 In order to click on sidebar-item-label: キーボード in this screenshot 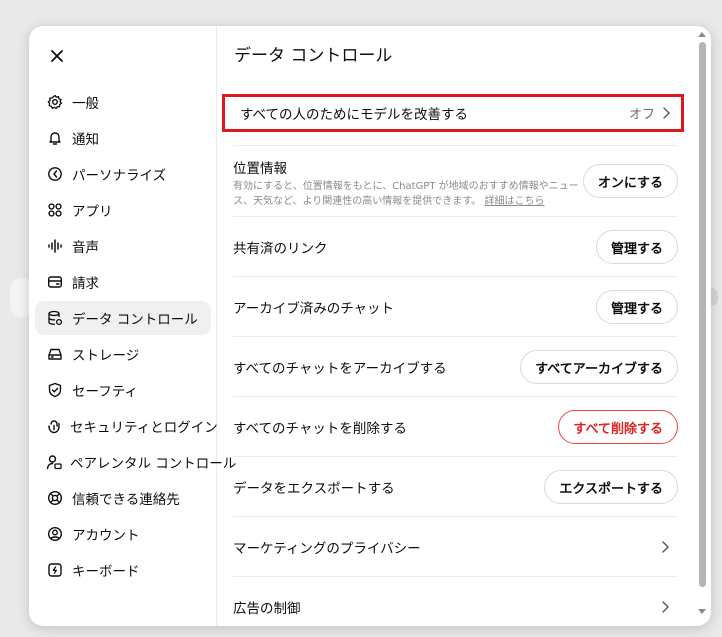, I will do `click(106, 572)`.